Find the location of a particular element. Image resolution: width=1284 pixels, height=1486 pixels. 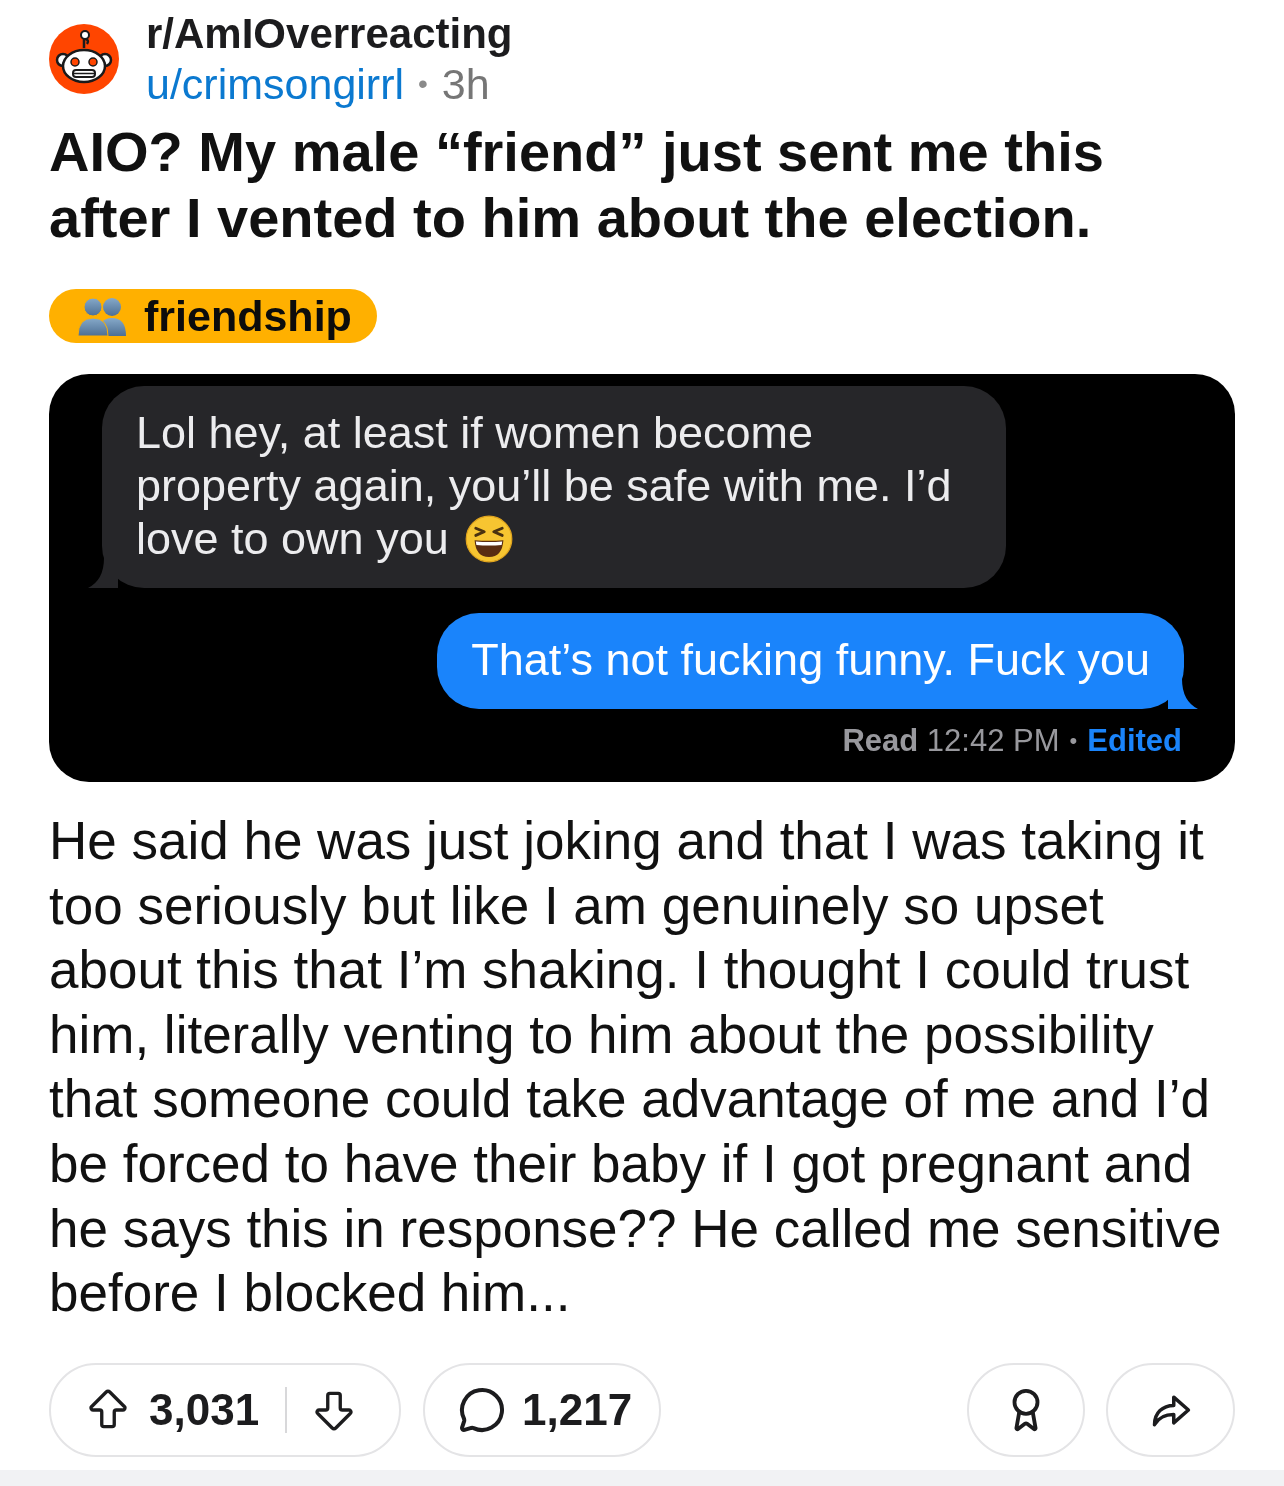

message-bubble: Lol hey, at least if women become property again, you’ll be safe with me. I’d love to own you is located at coordinates (554, 487).